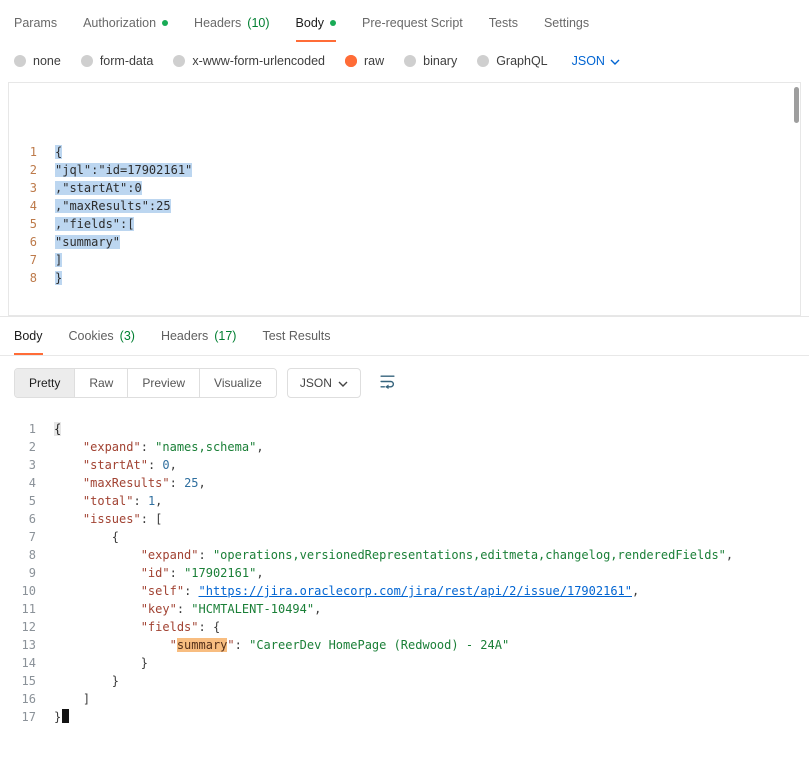 The image size is (809, 778). What do you see at coordinates (155, 573) in the screenshot?
I see `json-key: "id"` at bounding box center [155, 573].